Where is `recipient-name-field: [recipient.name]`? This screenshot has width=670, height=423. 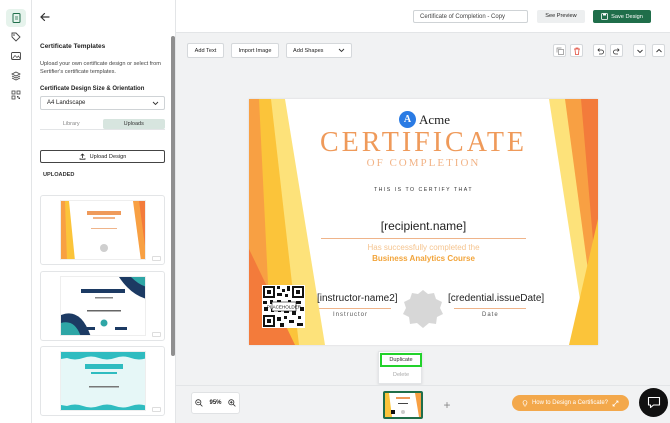 recipient-name-field: [recipient.name] is located at coordinates (423, 226).